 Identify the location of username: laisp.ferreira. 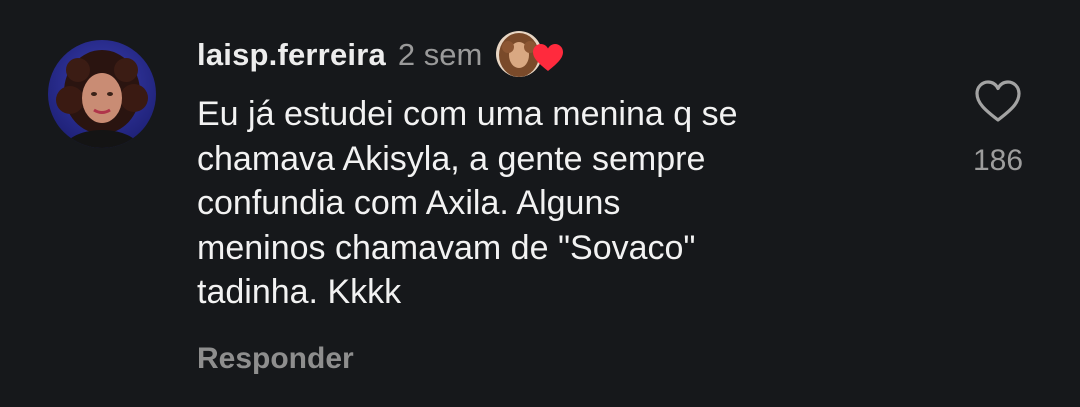
(291, 55).